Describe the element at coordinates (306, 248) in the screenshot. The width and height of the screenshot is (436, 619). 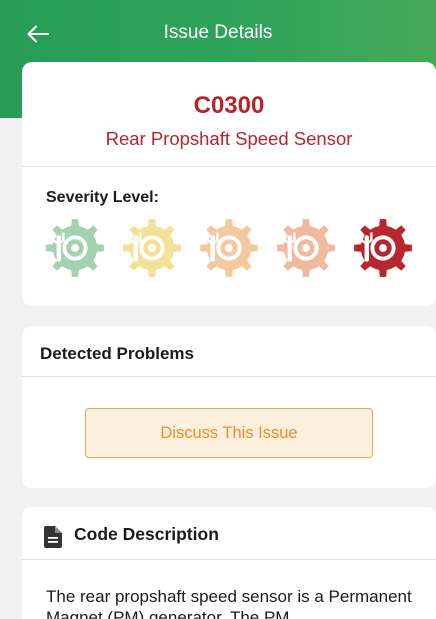
I see `severity-4-wrench-gear-icon` at that location.